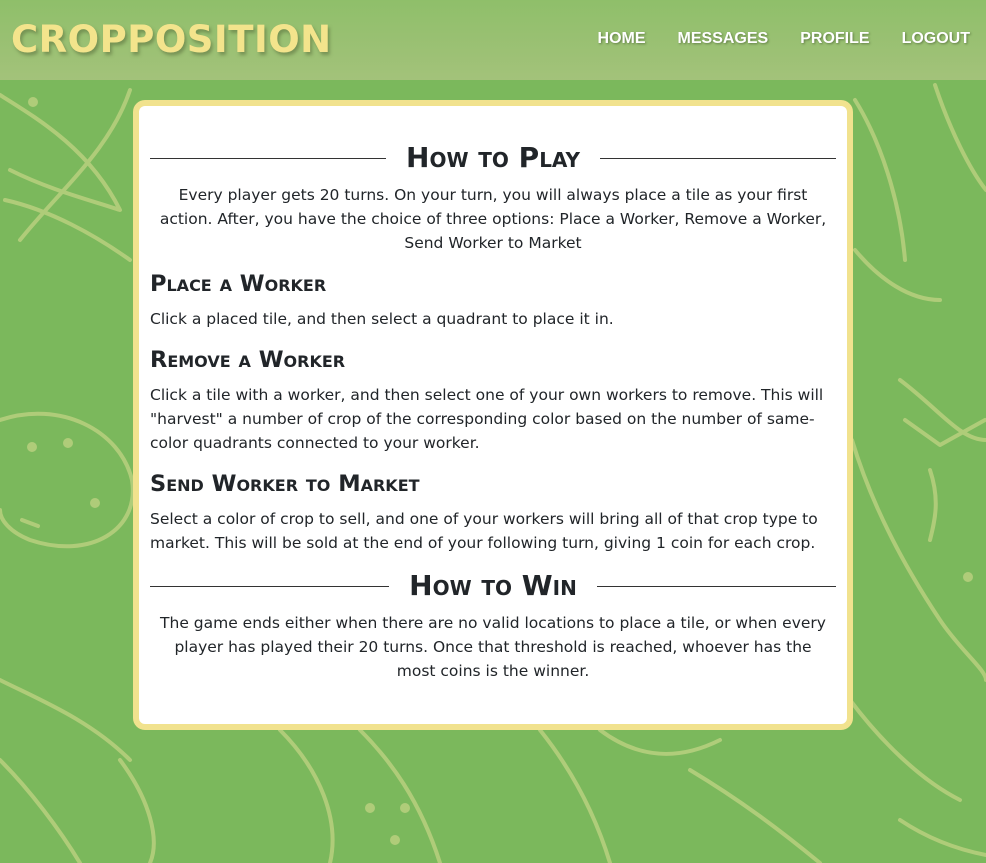  I want to click on place-worker-heading: Place a Worker, so click(238, 284).